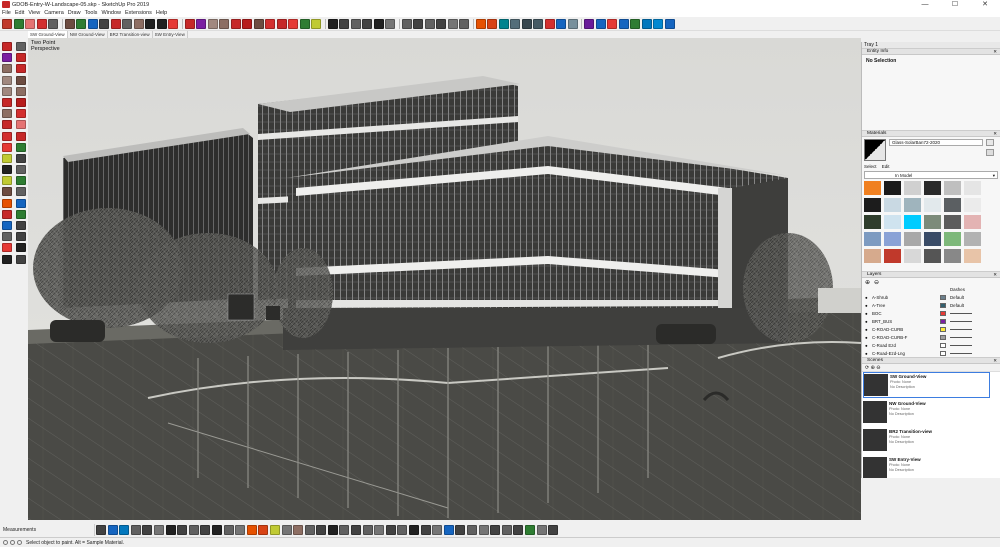 This screenshot has width=1000, height=547. What do you see at coordinates (21, 192) in the screenshot?
I see `tool-27-icon` at bounding box center [21, 192].